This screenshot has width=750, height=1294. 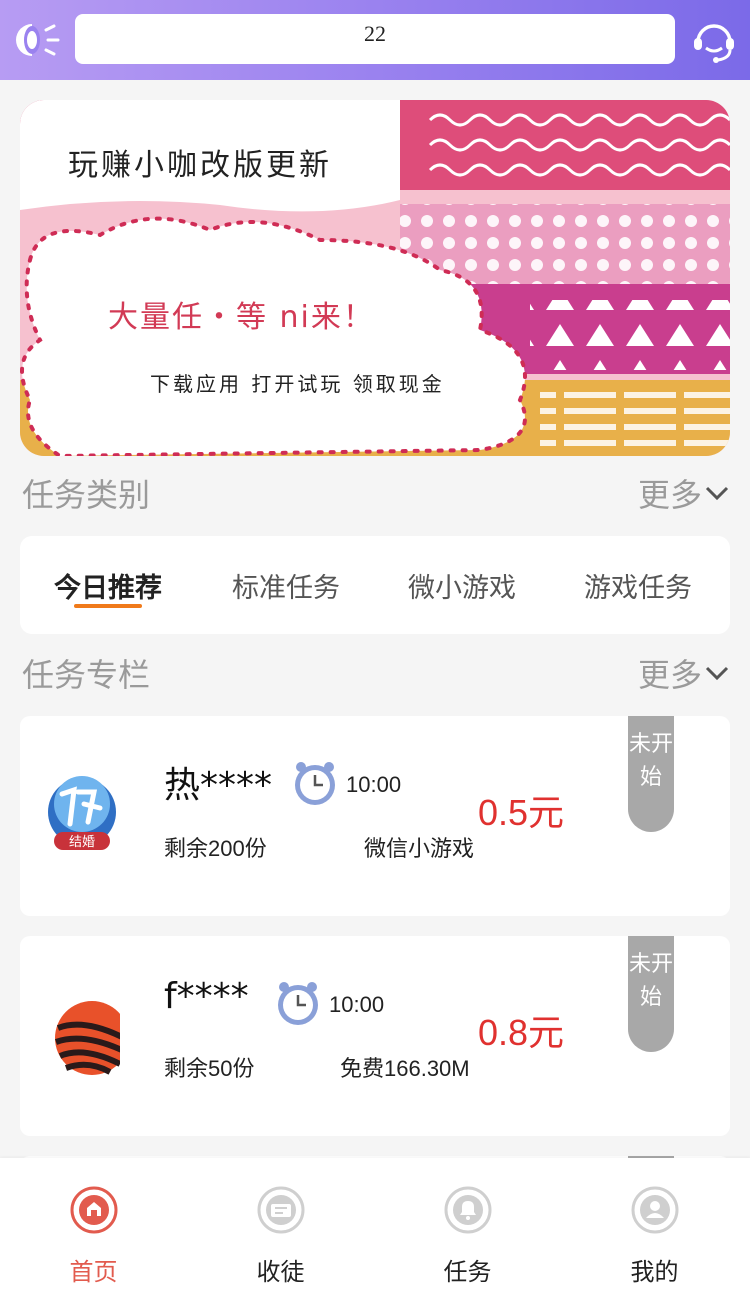 I want to click on banner-subtext: 下载应用 打开试玩 领取现金, so click(x=297, y=384).